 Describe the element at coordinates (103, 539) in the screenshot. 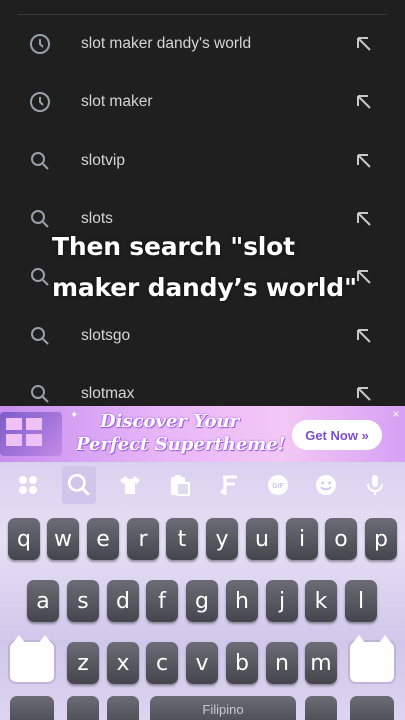

I see `key-e: e` at that location.